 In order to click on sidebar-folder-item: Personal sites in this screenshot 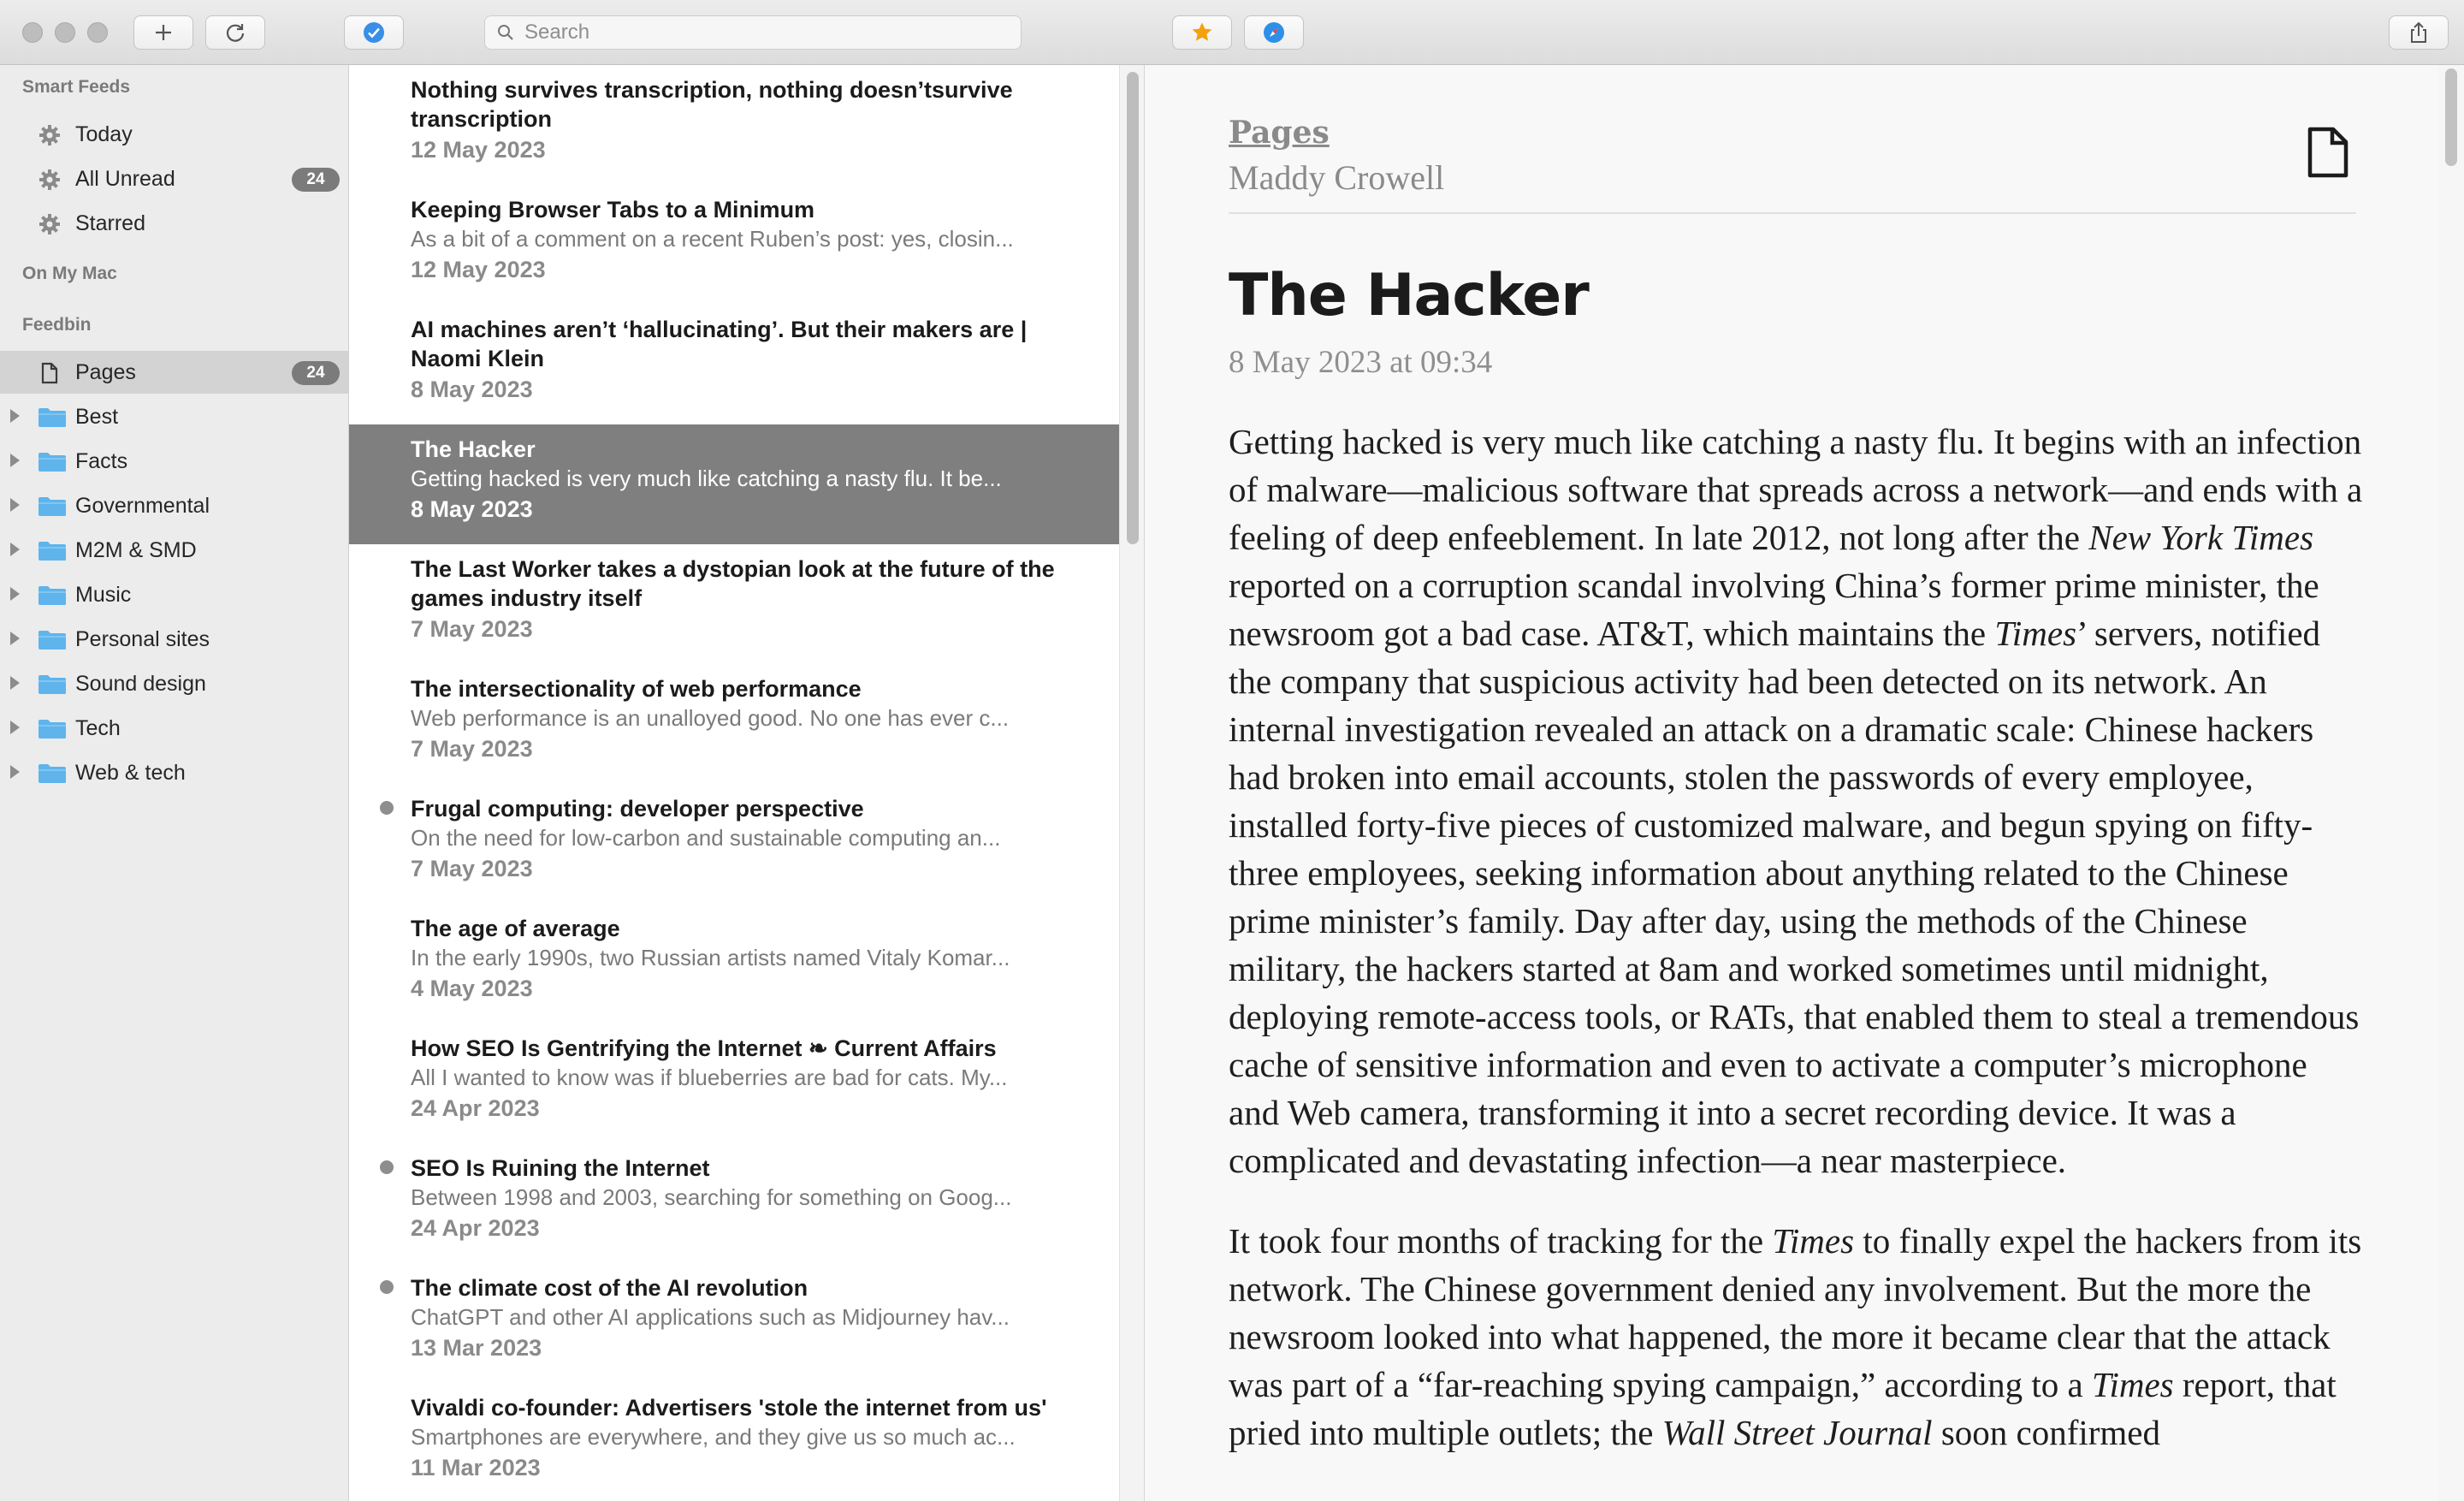, I will do `click(174, 639)`.